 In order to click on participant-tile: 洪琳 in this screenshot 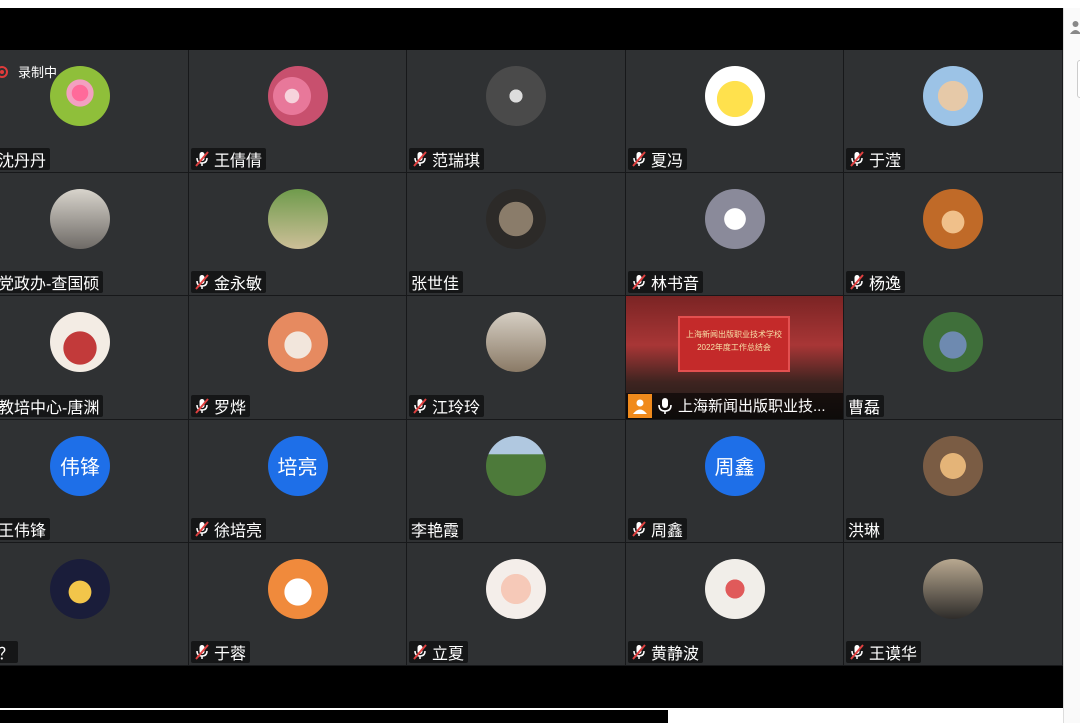, I will do `click(953, 481)`.